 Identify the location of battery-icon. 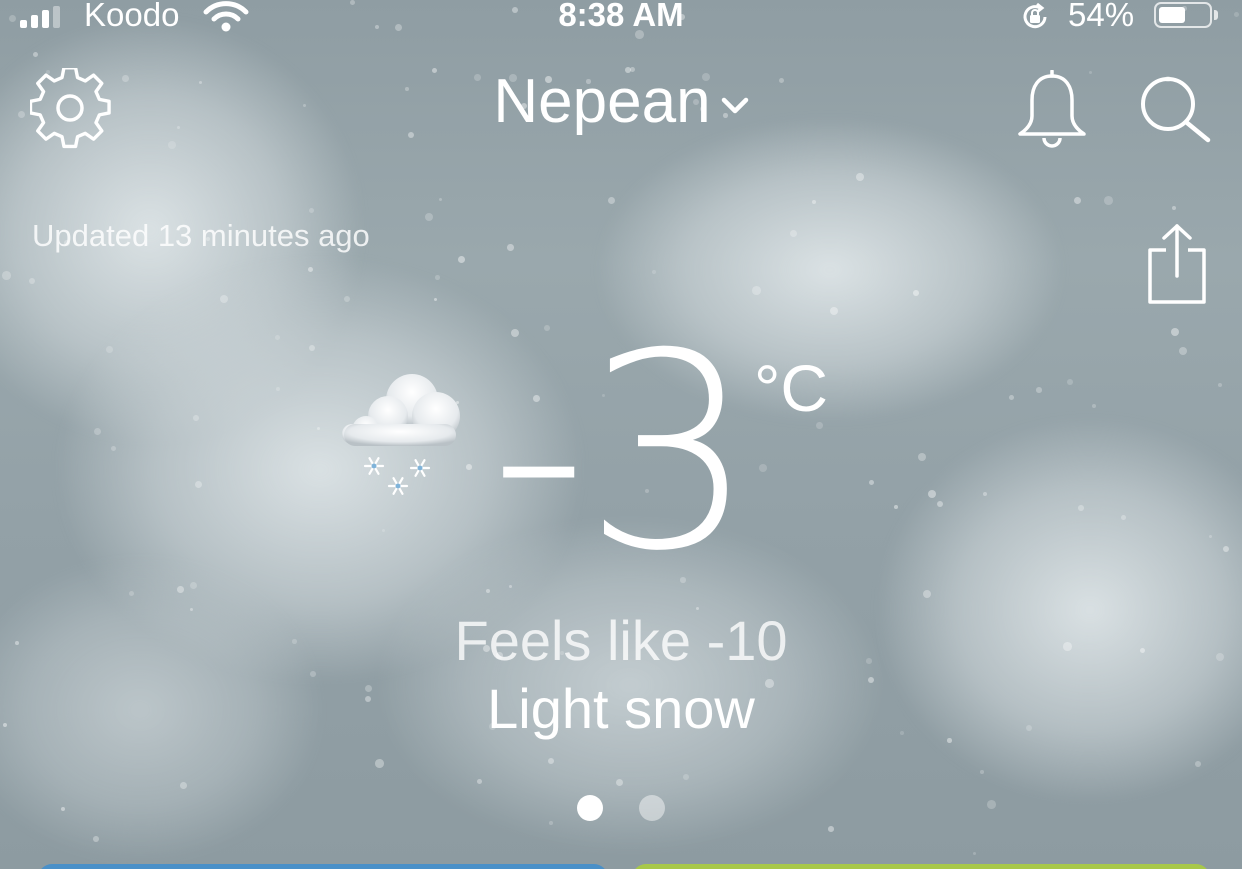
(1183, 15).